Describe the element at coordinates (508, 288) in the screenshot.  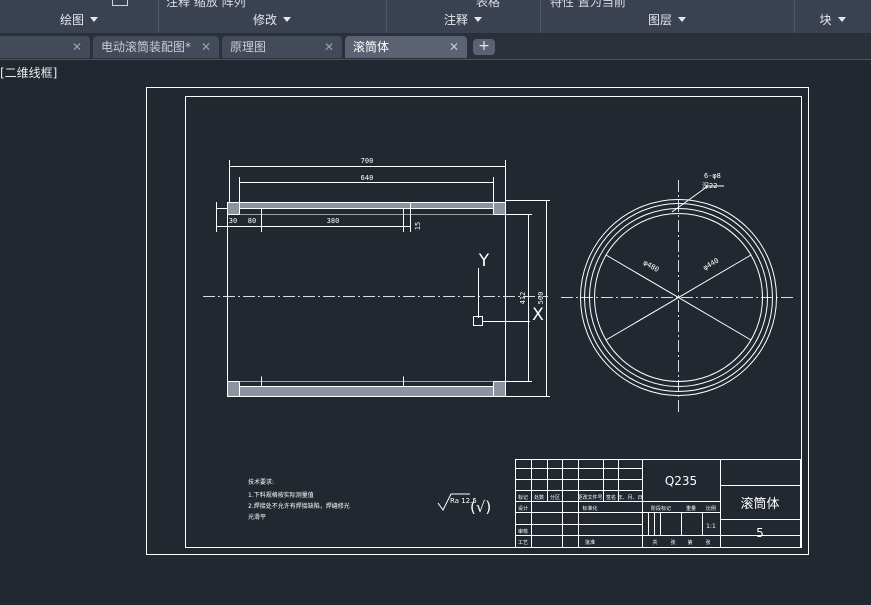
I see `ucs-icon: Y X` at that location.